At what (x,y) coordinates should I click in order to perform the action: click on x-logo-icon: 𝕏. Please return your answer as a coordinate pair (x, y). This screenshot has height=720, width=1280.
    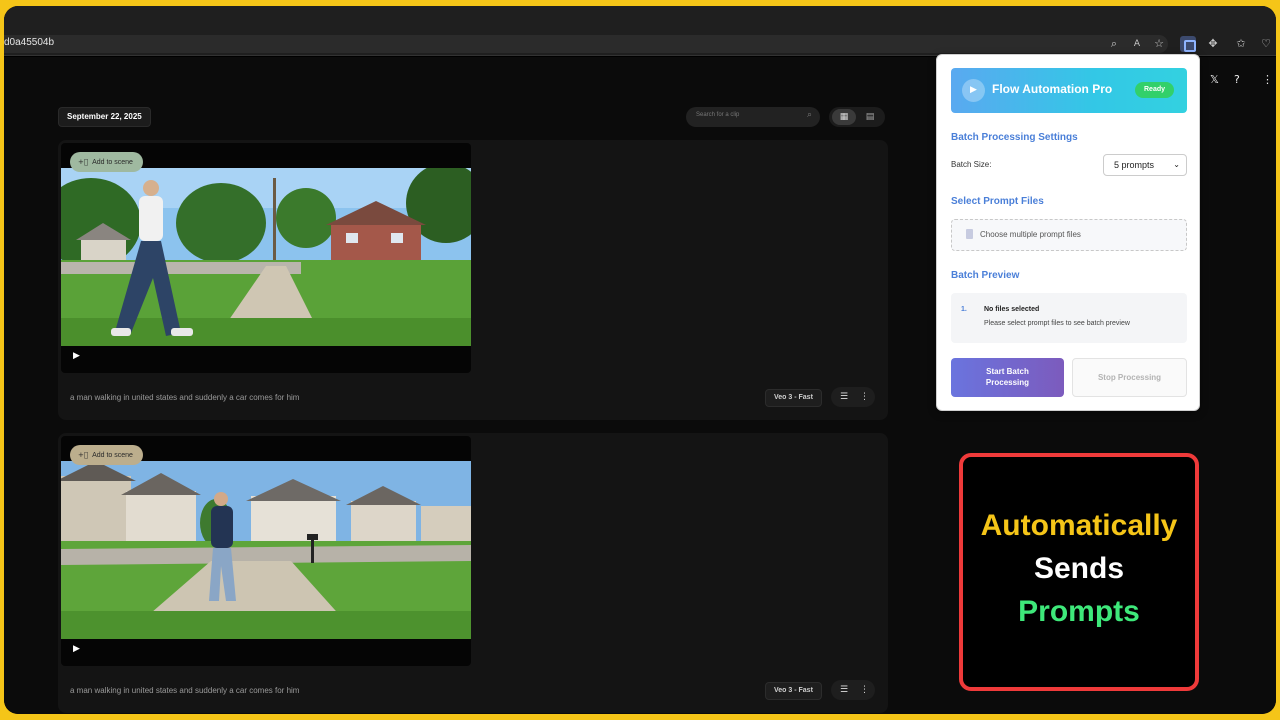
    Looking at the image, I should click on (1214, 79).